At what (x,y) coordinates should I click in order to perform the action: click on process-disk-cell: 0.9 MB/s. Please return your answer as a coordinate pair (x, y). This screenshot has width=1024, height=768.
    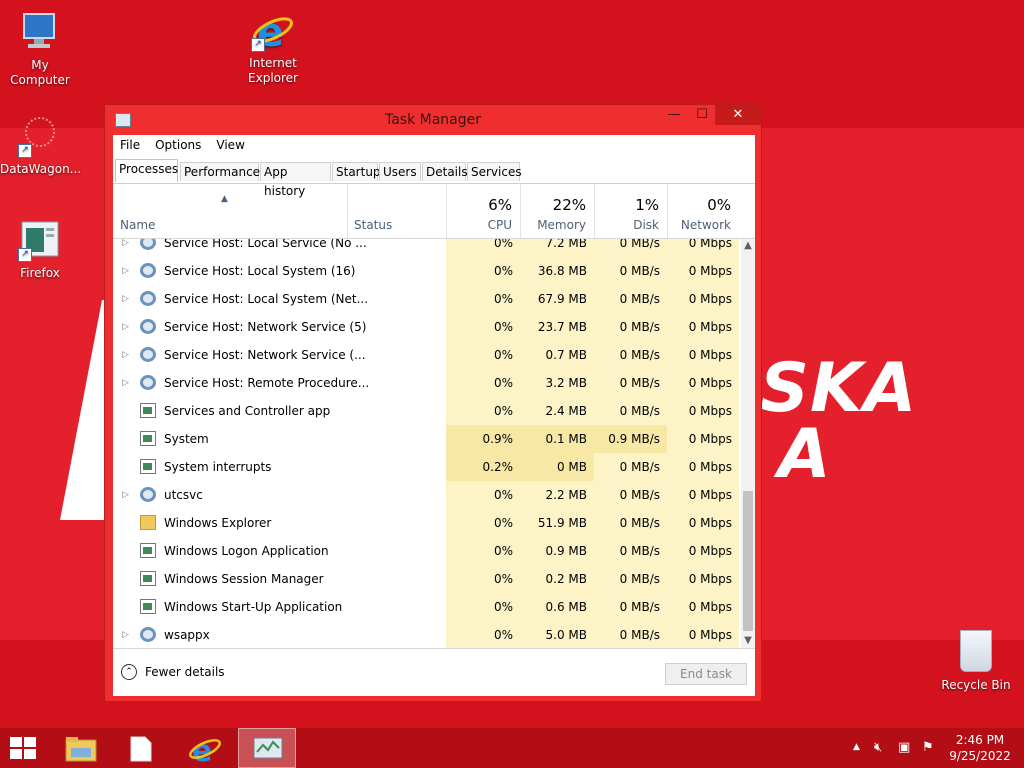
    Looking at the image, I should click on (630, 439).